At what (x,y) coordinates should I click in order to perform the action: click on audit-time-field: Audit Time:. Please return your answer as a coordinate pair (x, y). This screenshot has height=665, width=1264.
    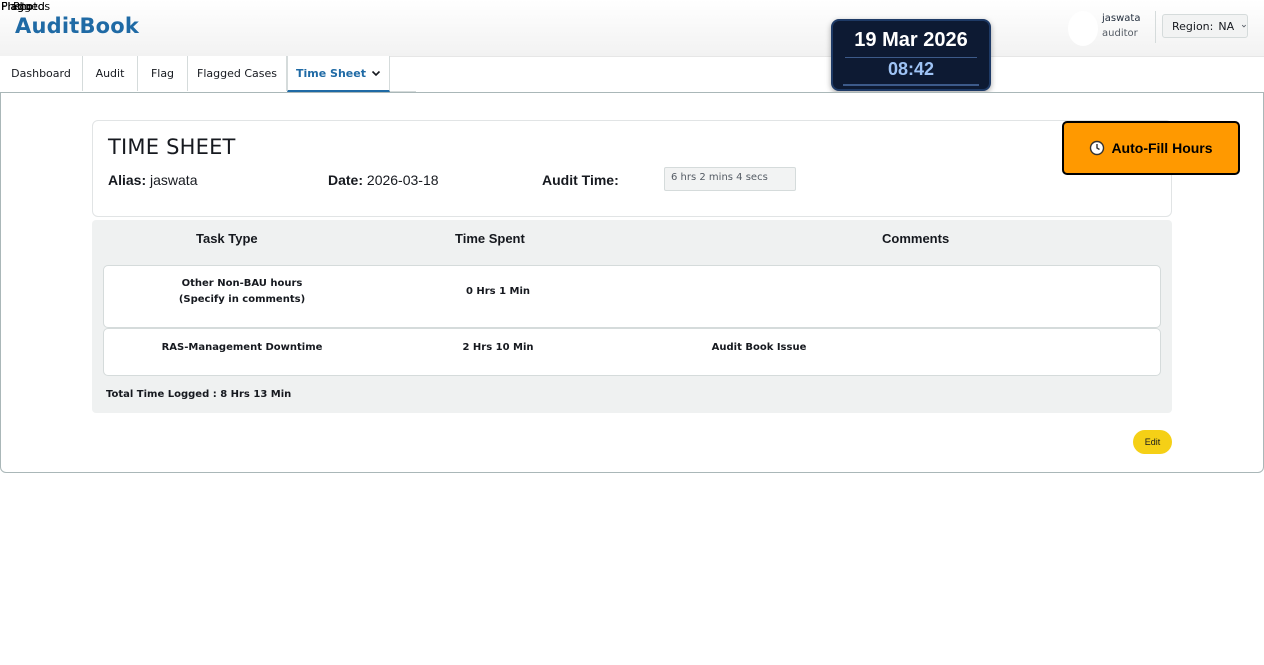
    Looking at the image, I should click on (580, 180).